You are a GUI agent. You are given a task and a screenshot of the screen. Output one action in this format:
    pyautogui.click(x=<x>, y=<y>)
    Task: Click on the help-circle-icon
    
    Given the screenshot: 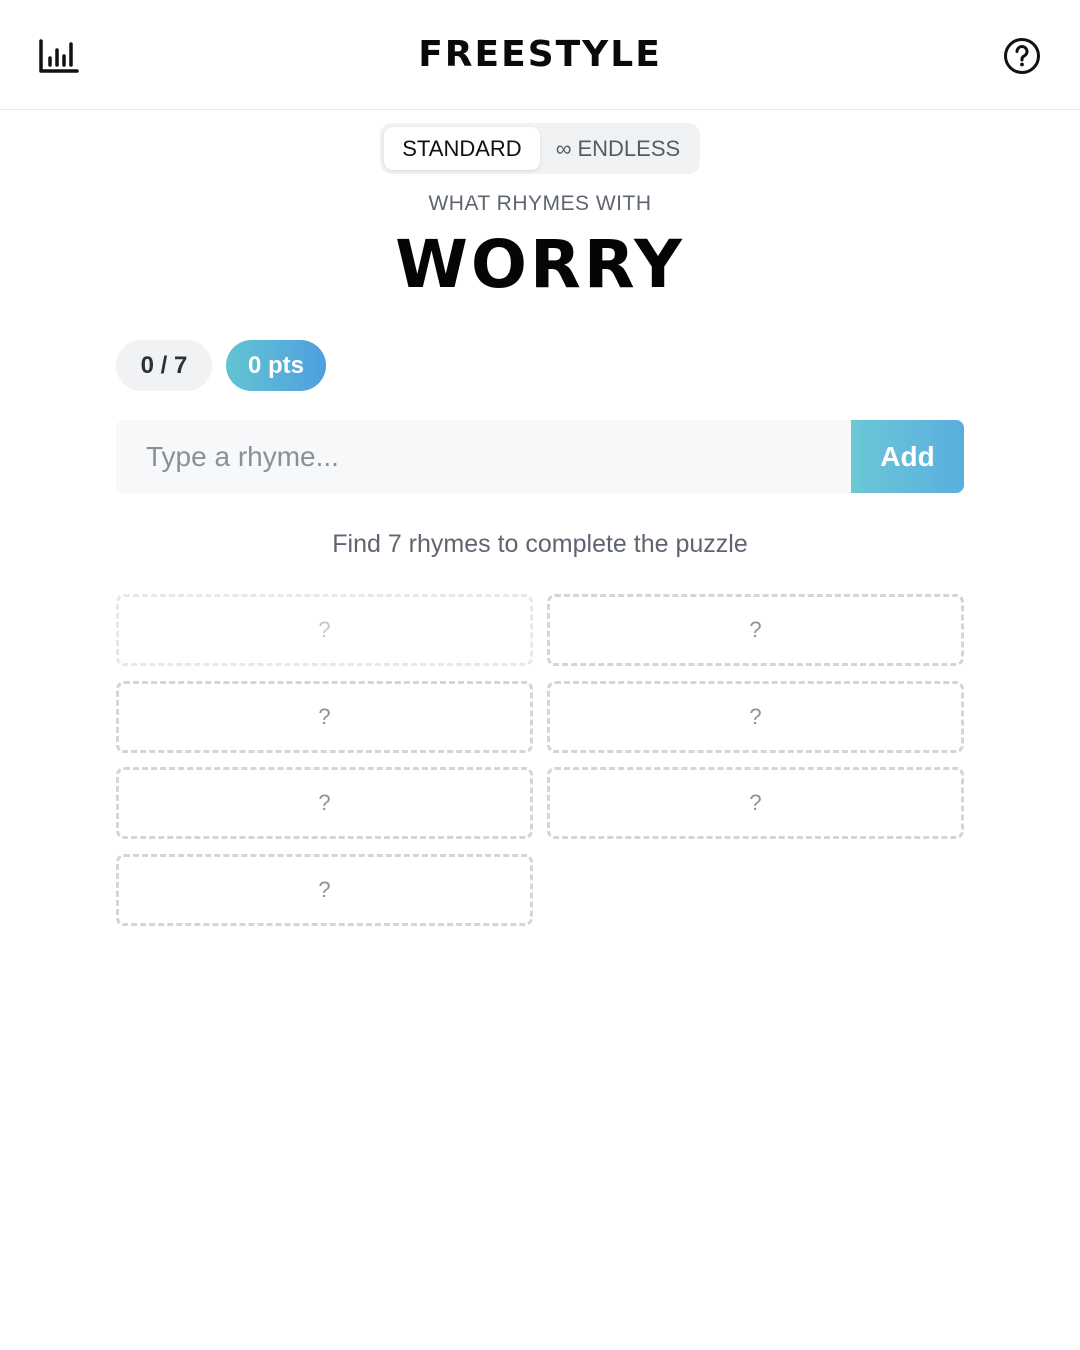 What is the action you would take?
    pyautogui.click(x=1022, y=56)
    